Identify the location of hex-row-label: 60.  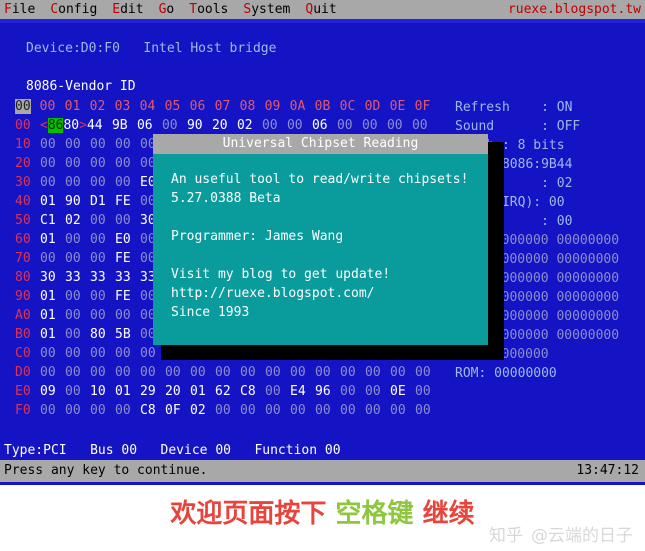
(23, 239).